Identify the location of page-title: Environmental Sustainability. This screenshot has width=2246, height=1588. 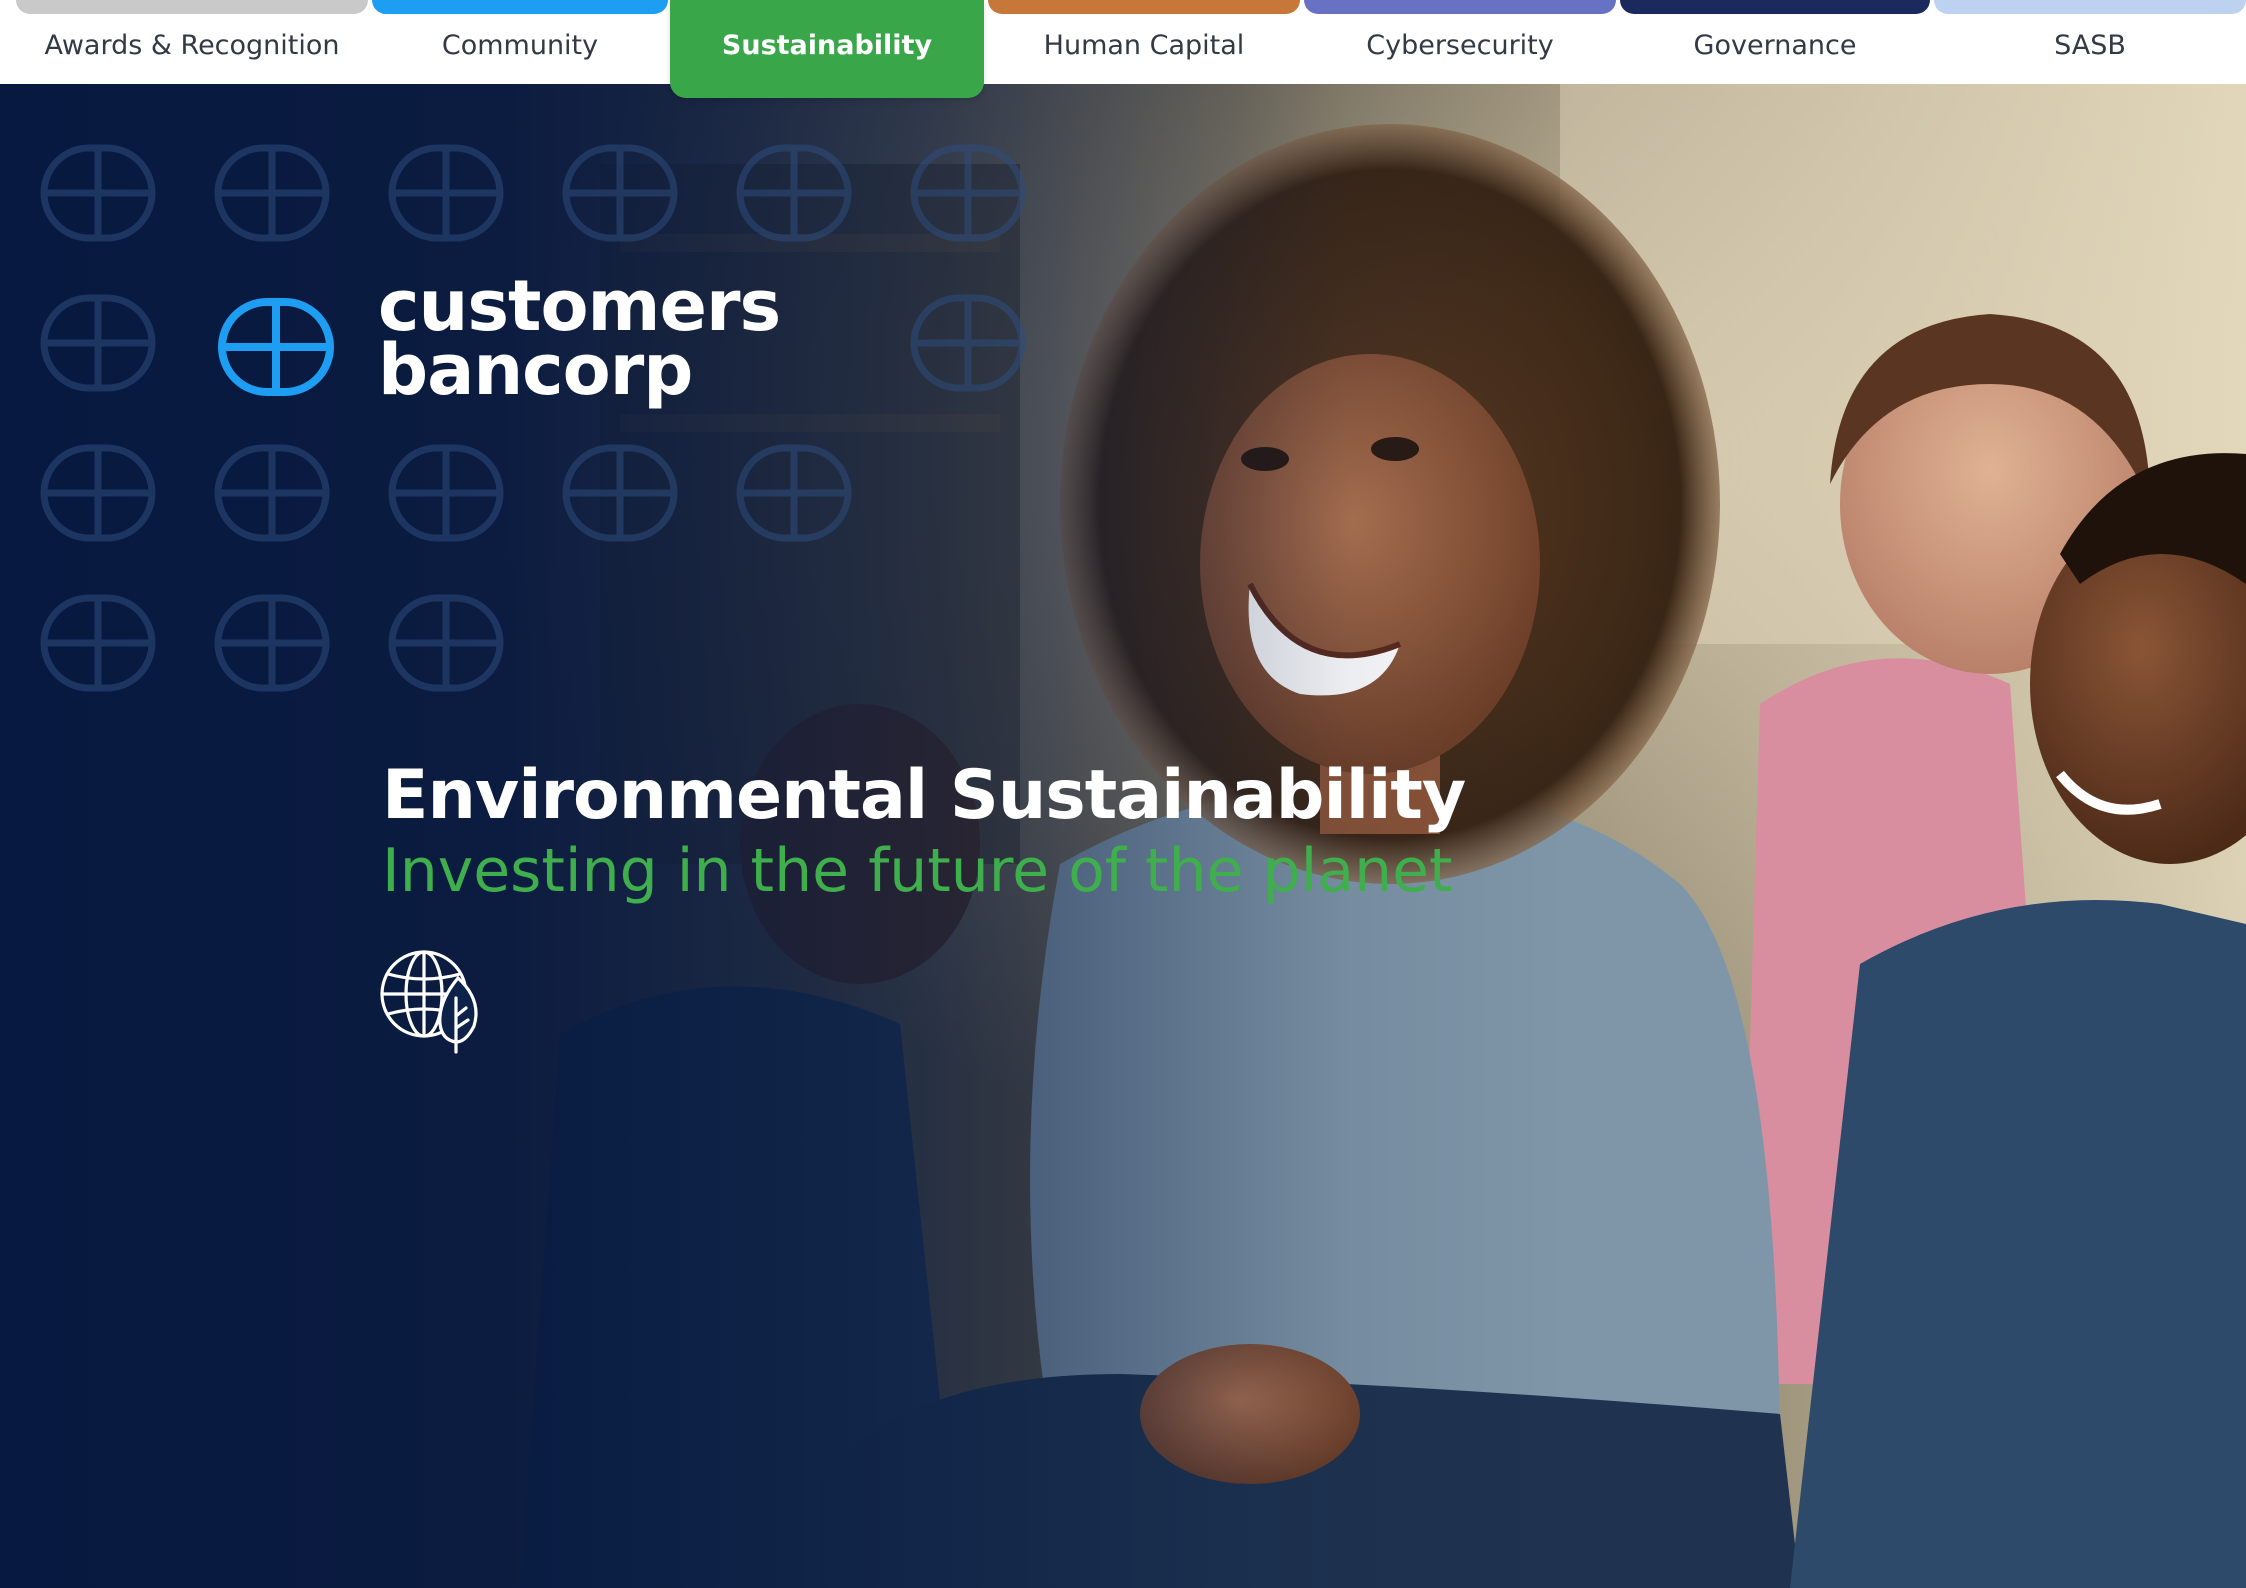
(924, 795).